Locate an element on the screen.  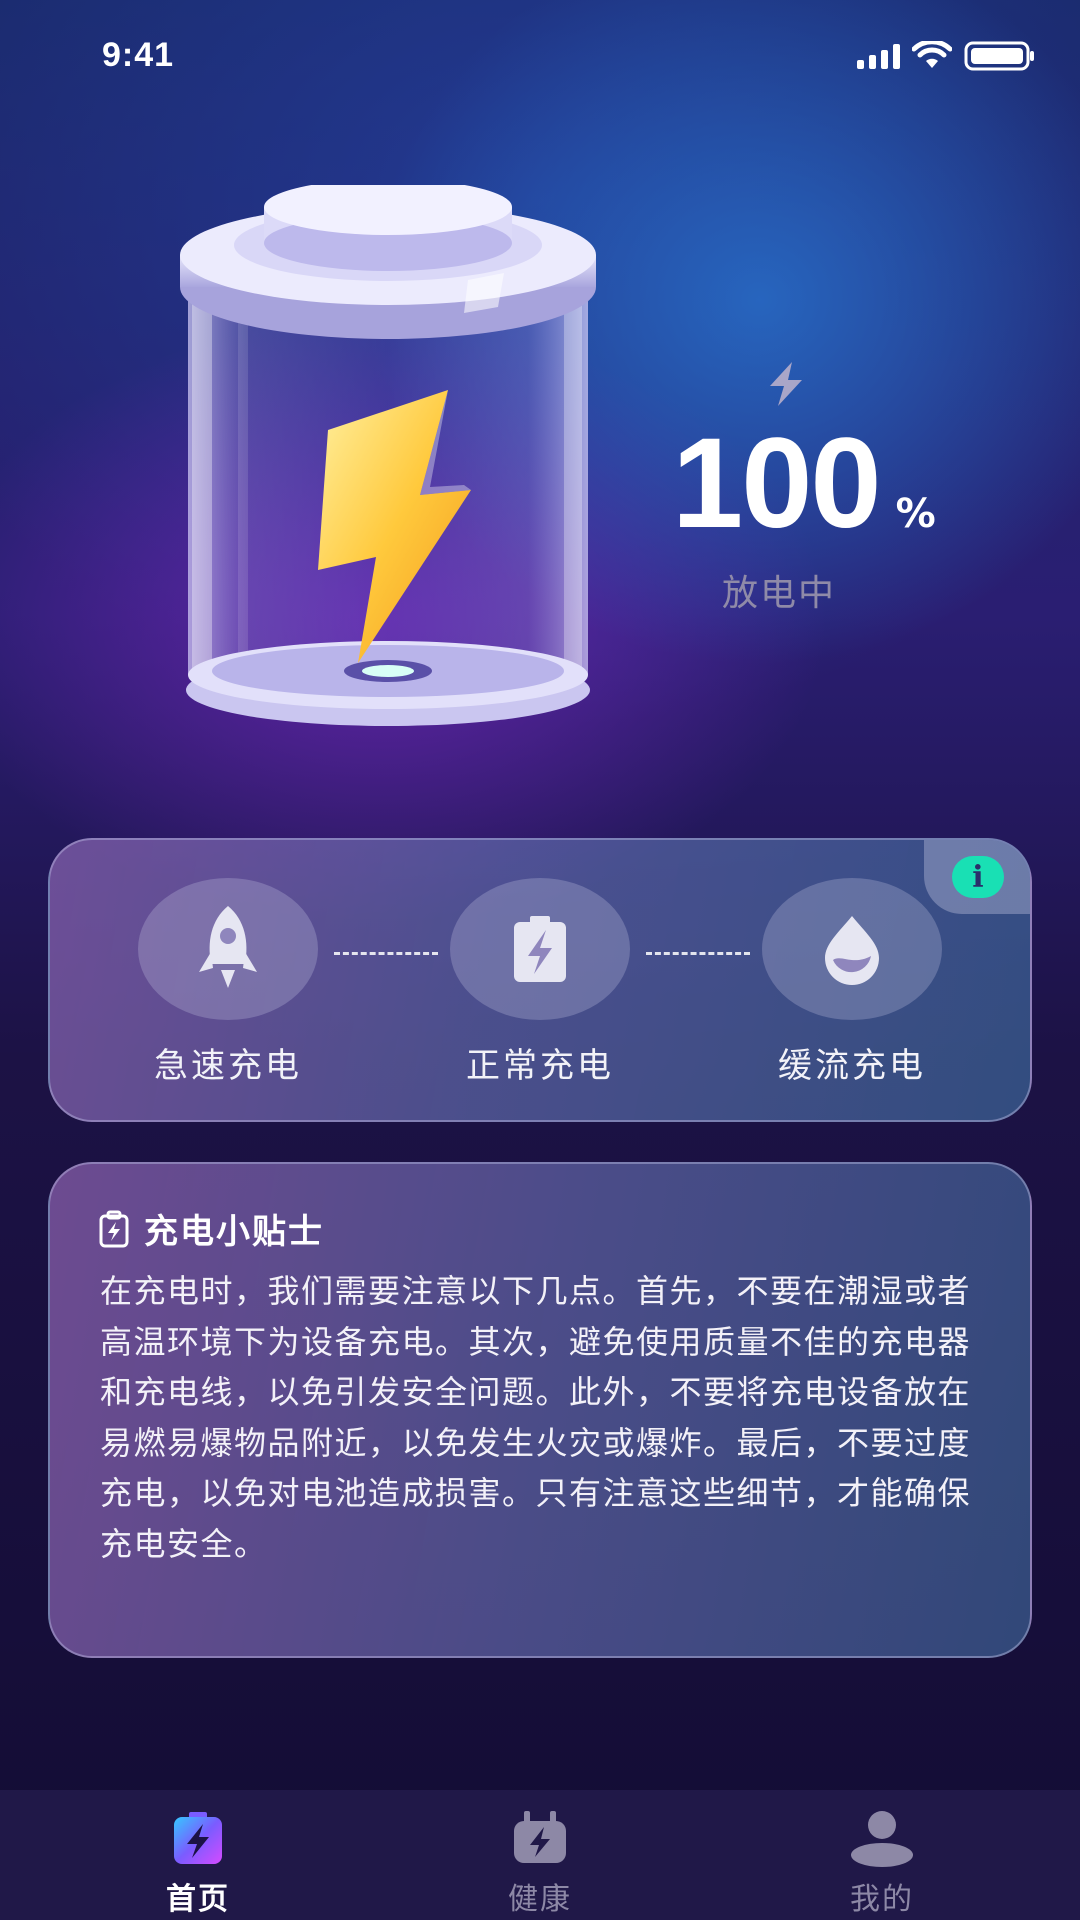
info-icon: i is located at coordinates (978, 877).